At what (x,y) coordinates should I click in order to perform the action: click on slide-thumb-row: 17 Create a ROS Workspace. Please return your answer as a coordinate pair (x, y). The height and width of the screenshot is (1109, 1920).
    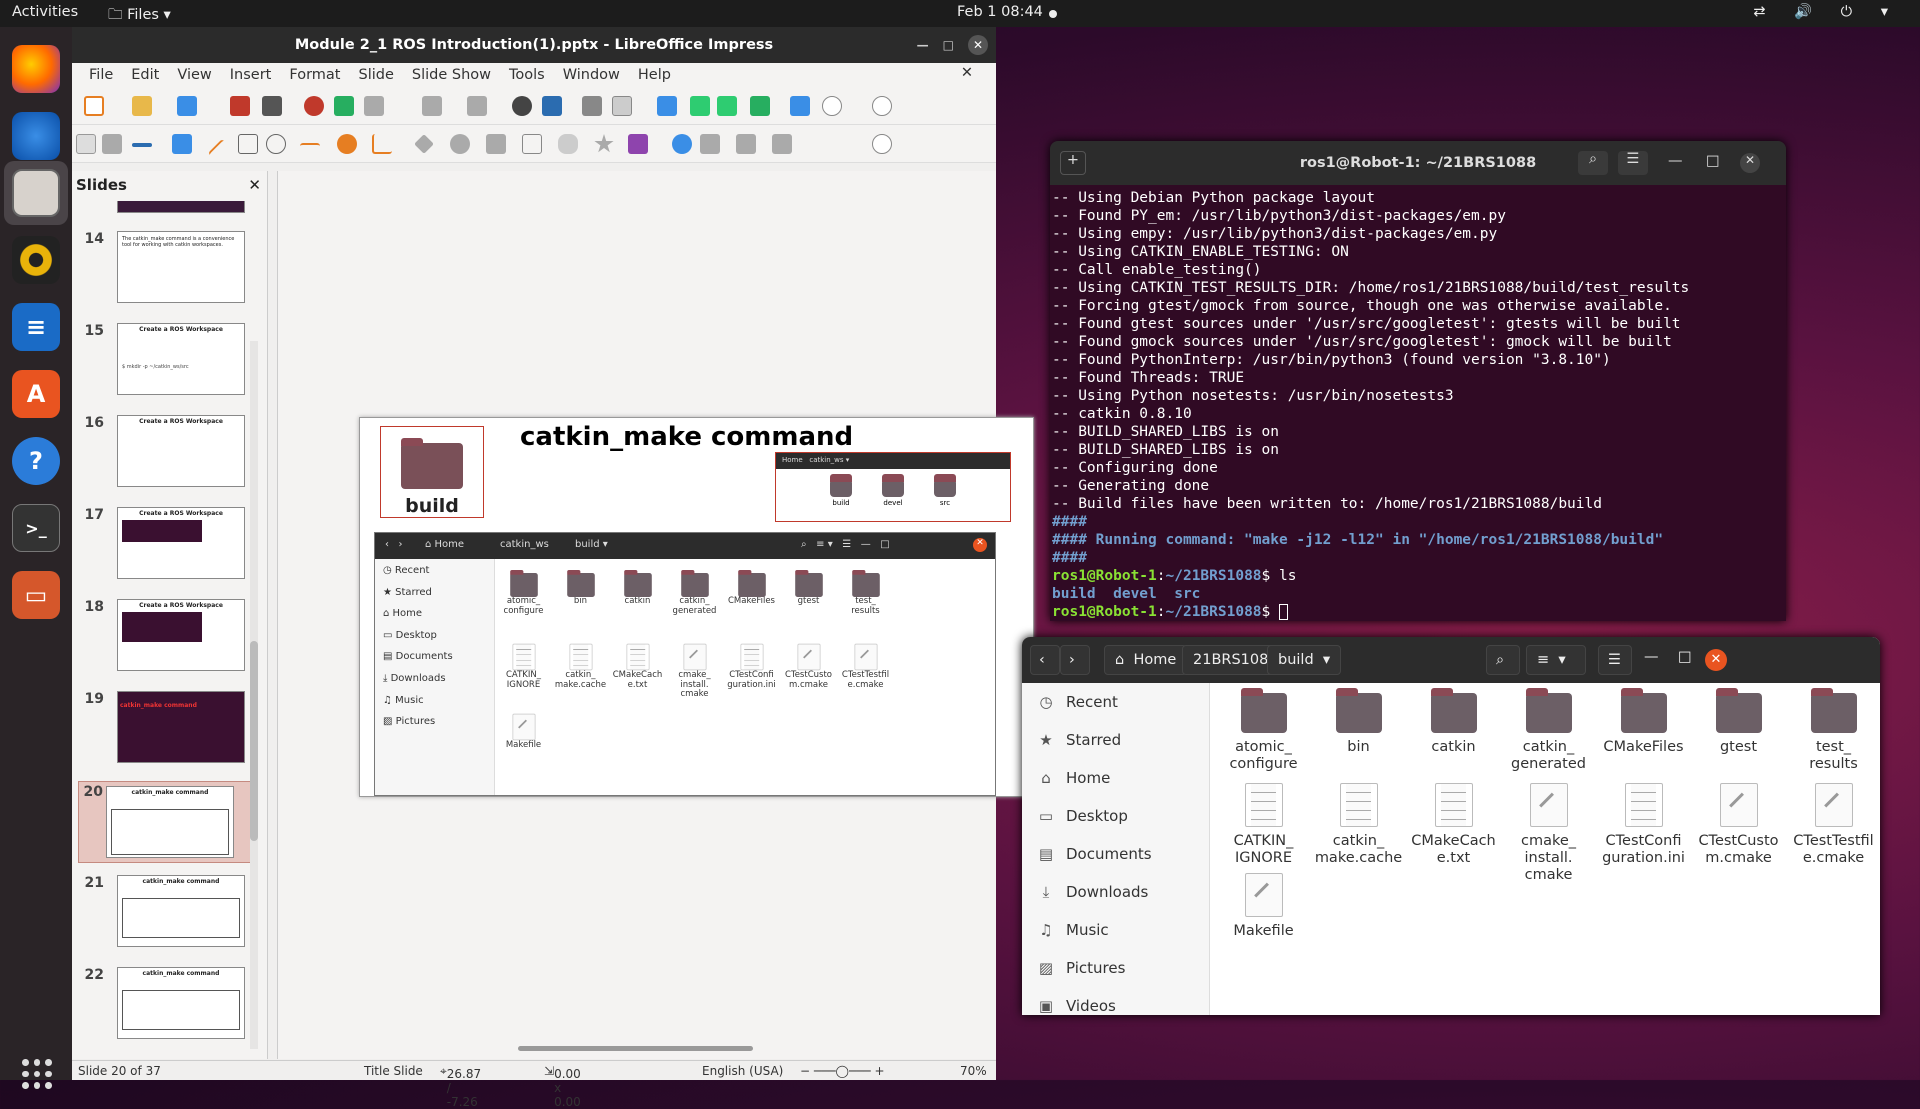
    Looking at the image, I should click on (167, 547).